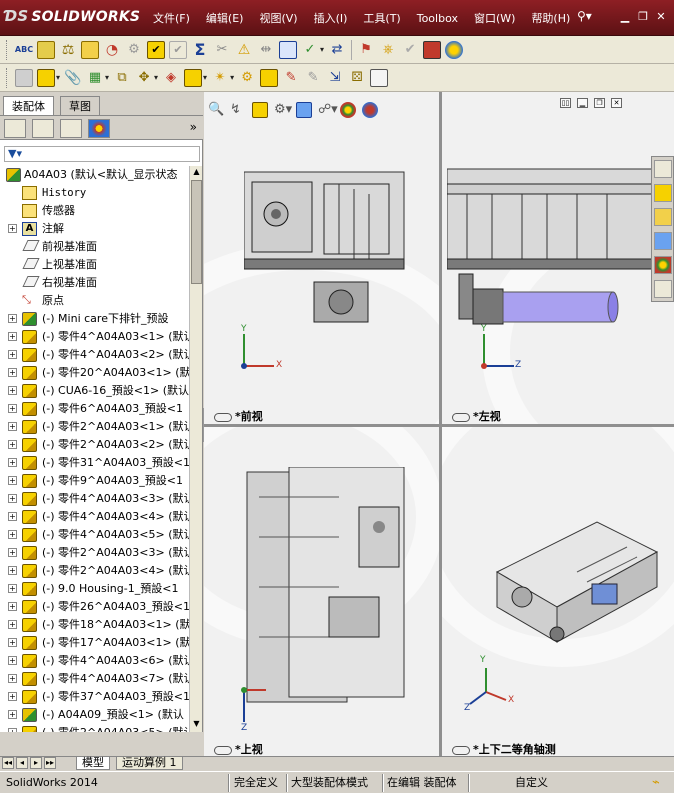  What do you see at coordinates (216, 110) in the screenshot?
I see `zoom-fit-icon: 🔍` at bounding box center [216, 110].